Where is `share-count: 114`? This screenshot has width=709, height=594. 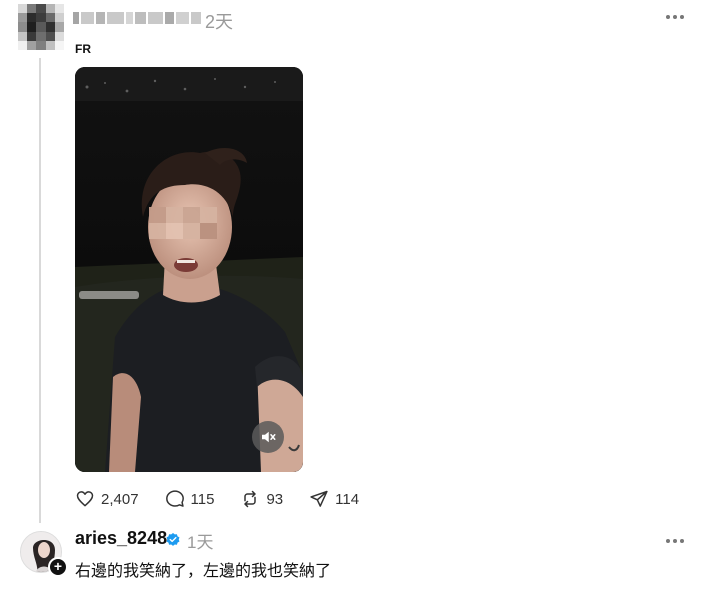 share-count: 114 is located at coordinates (347, 499).